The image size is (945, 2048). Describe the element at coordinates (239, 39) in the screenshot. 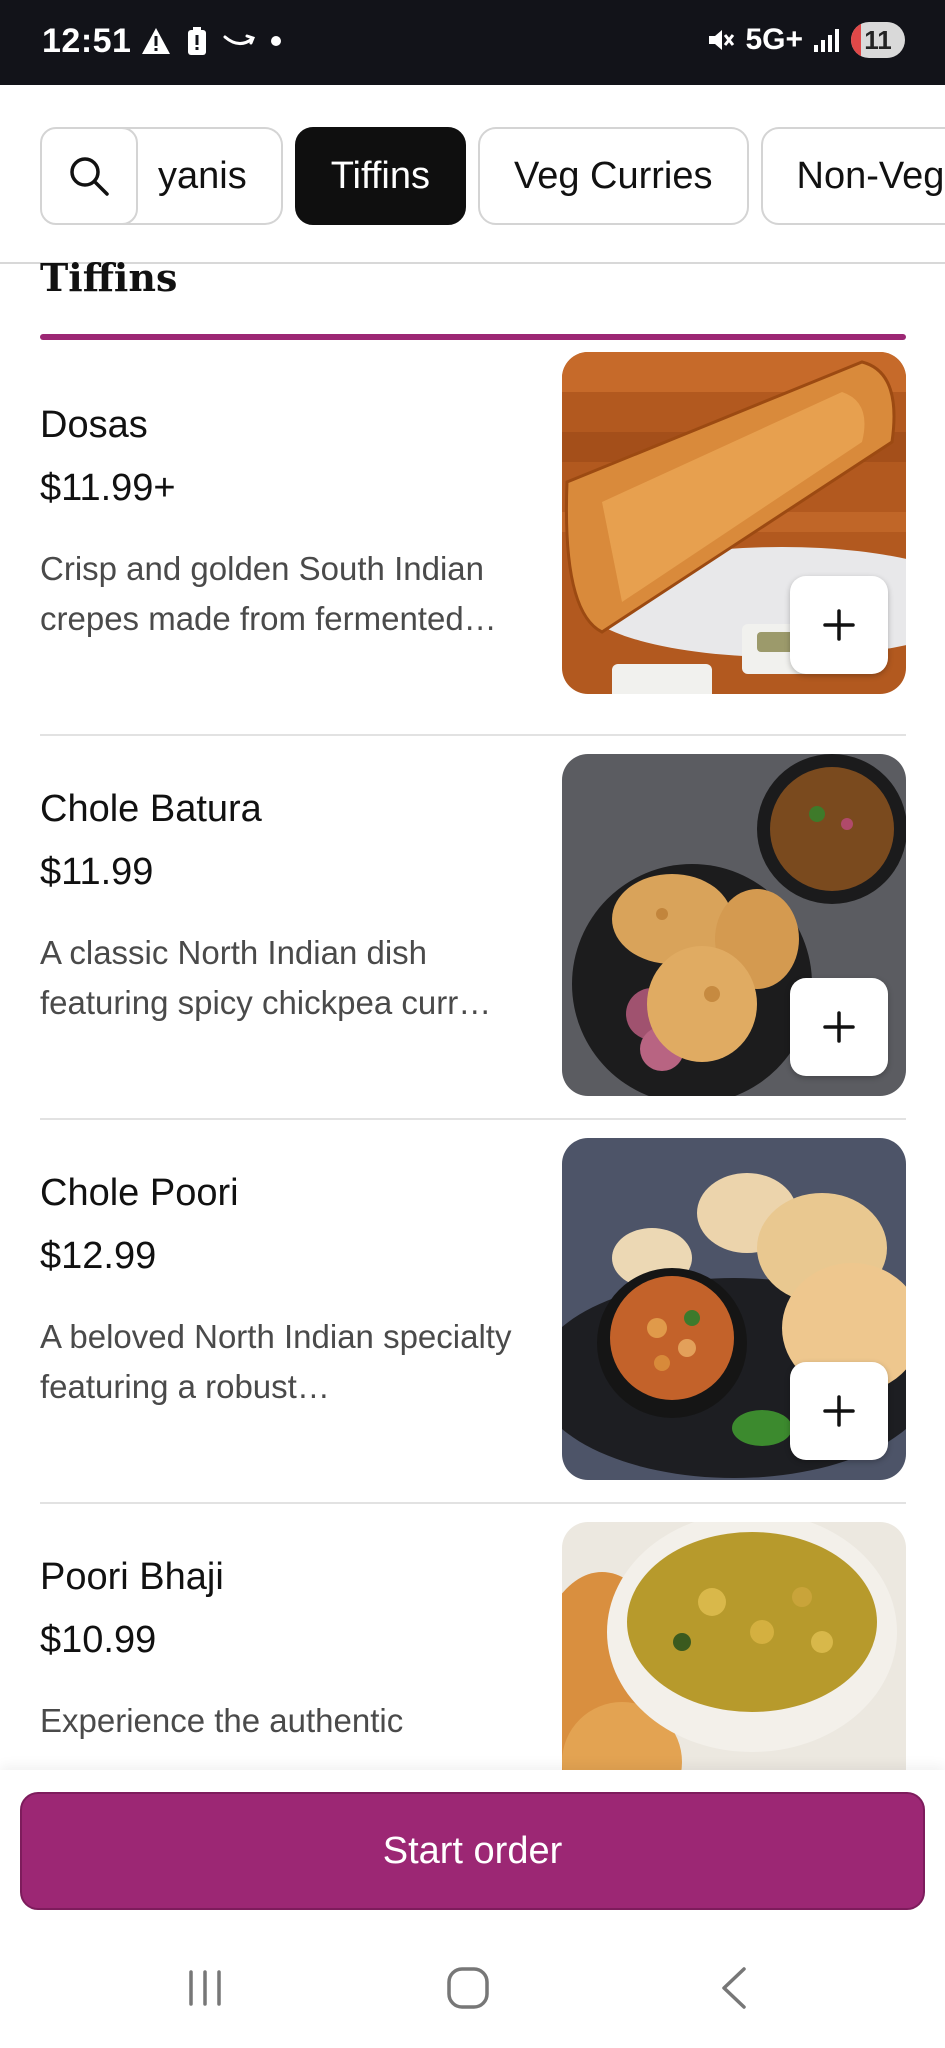

I see `amazon-smile-icon` at that location.